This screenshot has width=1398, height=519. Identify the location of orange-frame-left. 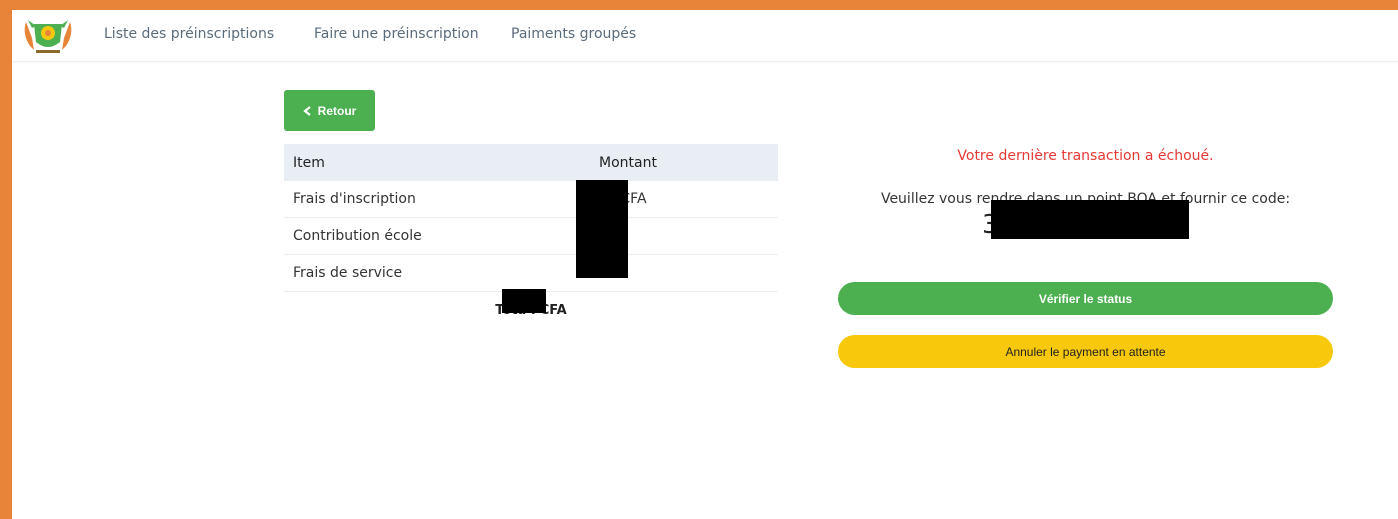
(6, 259).